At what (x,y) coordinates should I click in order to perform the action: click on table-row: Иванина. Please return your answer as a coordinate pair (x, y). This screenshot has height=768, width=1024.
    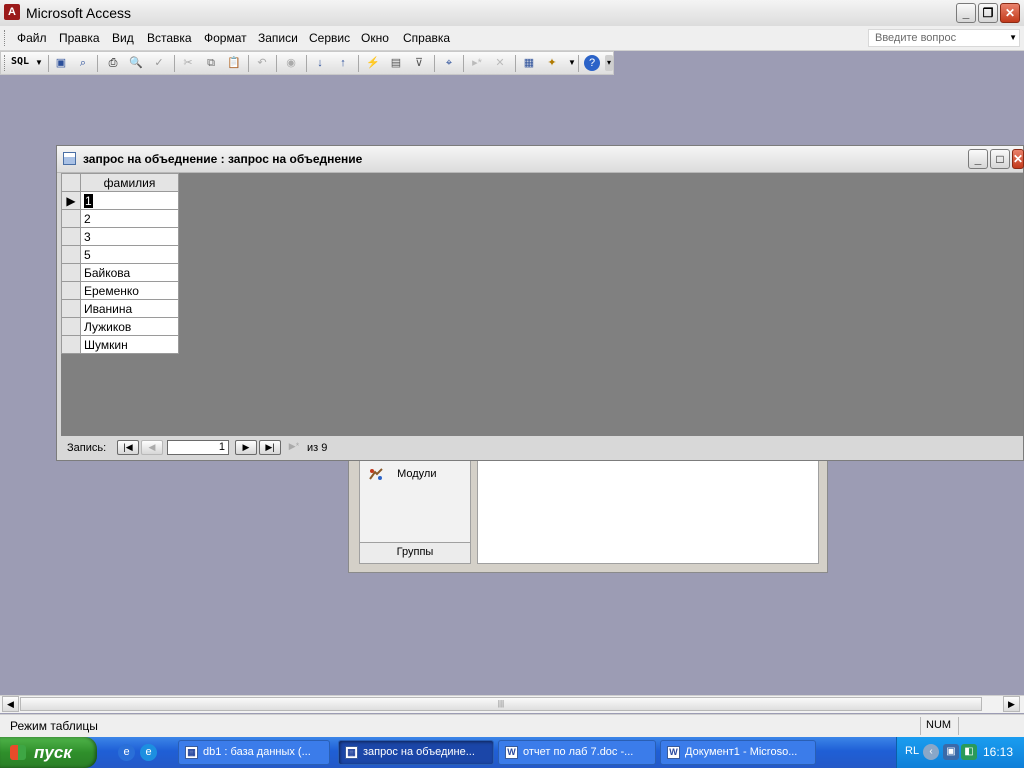
    Looking at the image, I should click on (120, 308).